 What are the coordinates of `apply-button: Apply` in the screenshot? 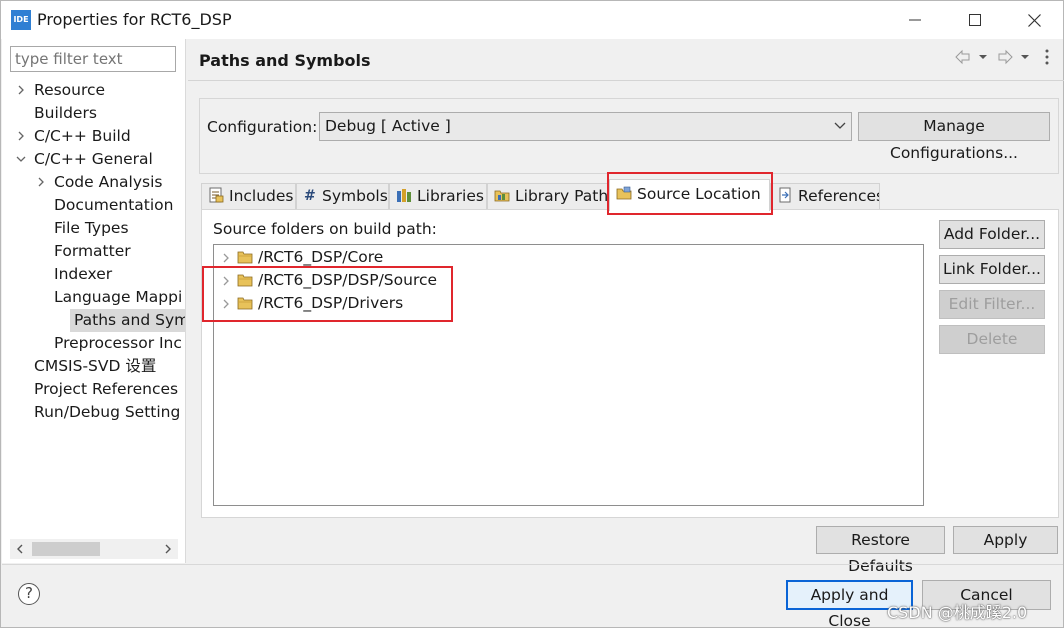 It's located at (1005, 540).